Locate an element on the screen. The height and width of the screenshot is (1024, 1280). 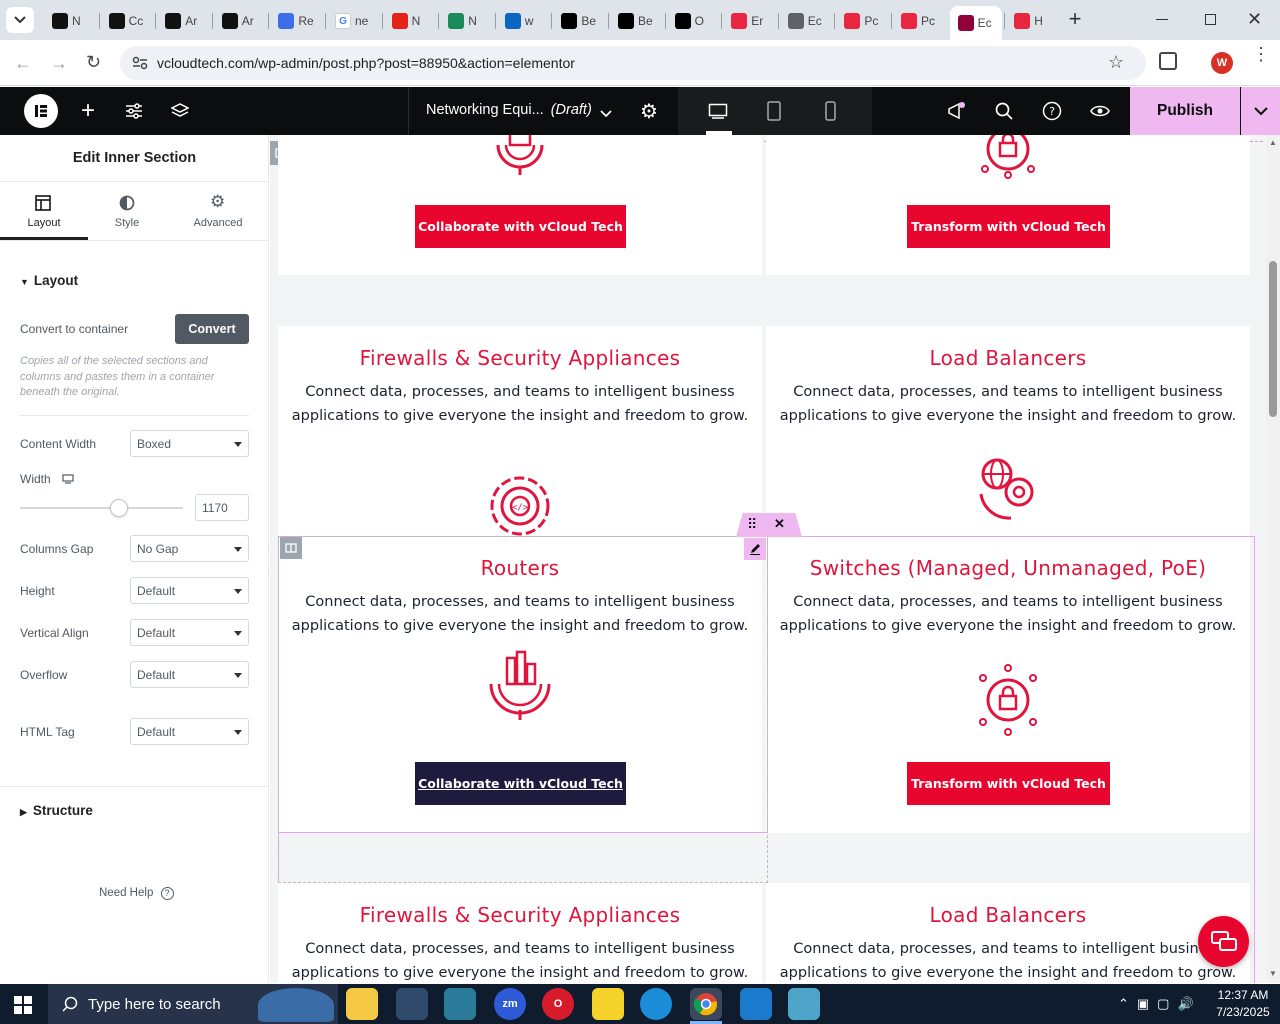
scrollbar-thumb is located at coordinates (1273, 339).